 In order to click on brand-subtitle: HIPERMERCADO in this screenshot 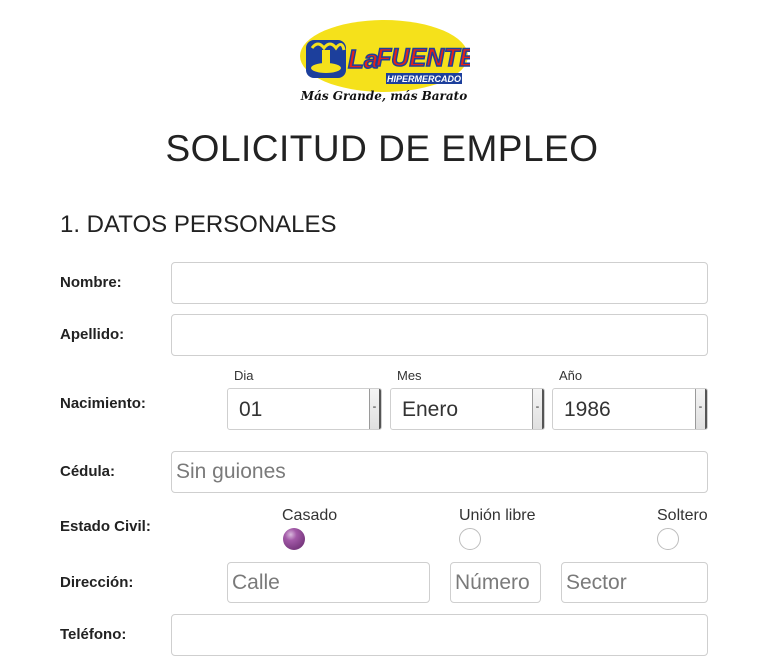, I will do `click(424, 79)`.